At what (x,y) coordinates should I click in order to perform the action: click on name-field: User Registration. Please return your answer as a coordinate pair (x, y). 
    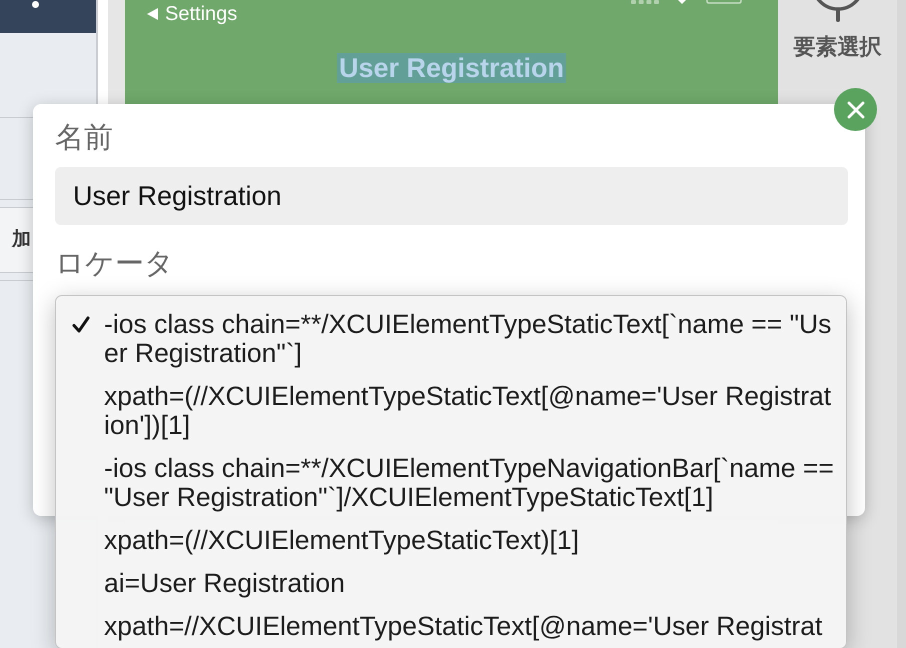
    Looking at the image, I should click on (451, 196).